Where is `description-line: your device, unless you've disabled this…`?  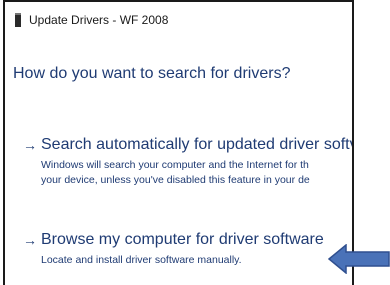
description-line: your device, unless you've disabled this… is located at coordinates (175, 180).